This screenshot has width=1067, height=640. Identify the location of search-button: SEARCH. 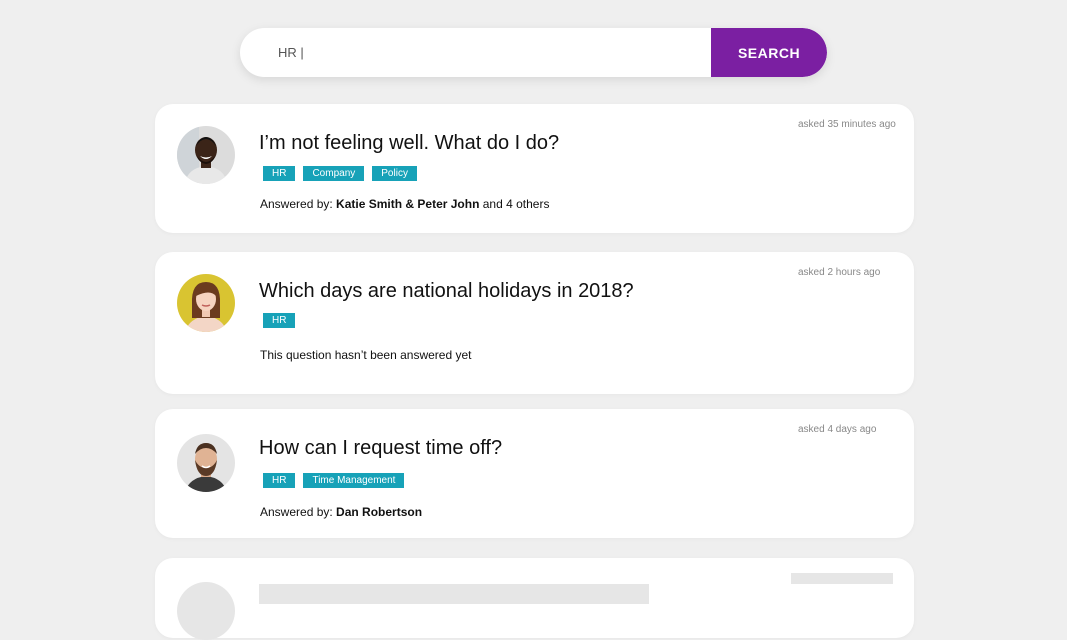
(769, 52).